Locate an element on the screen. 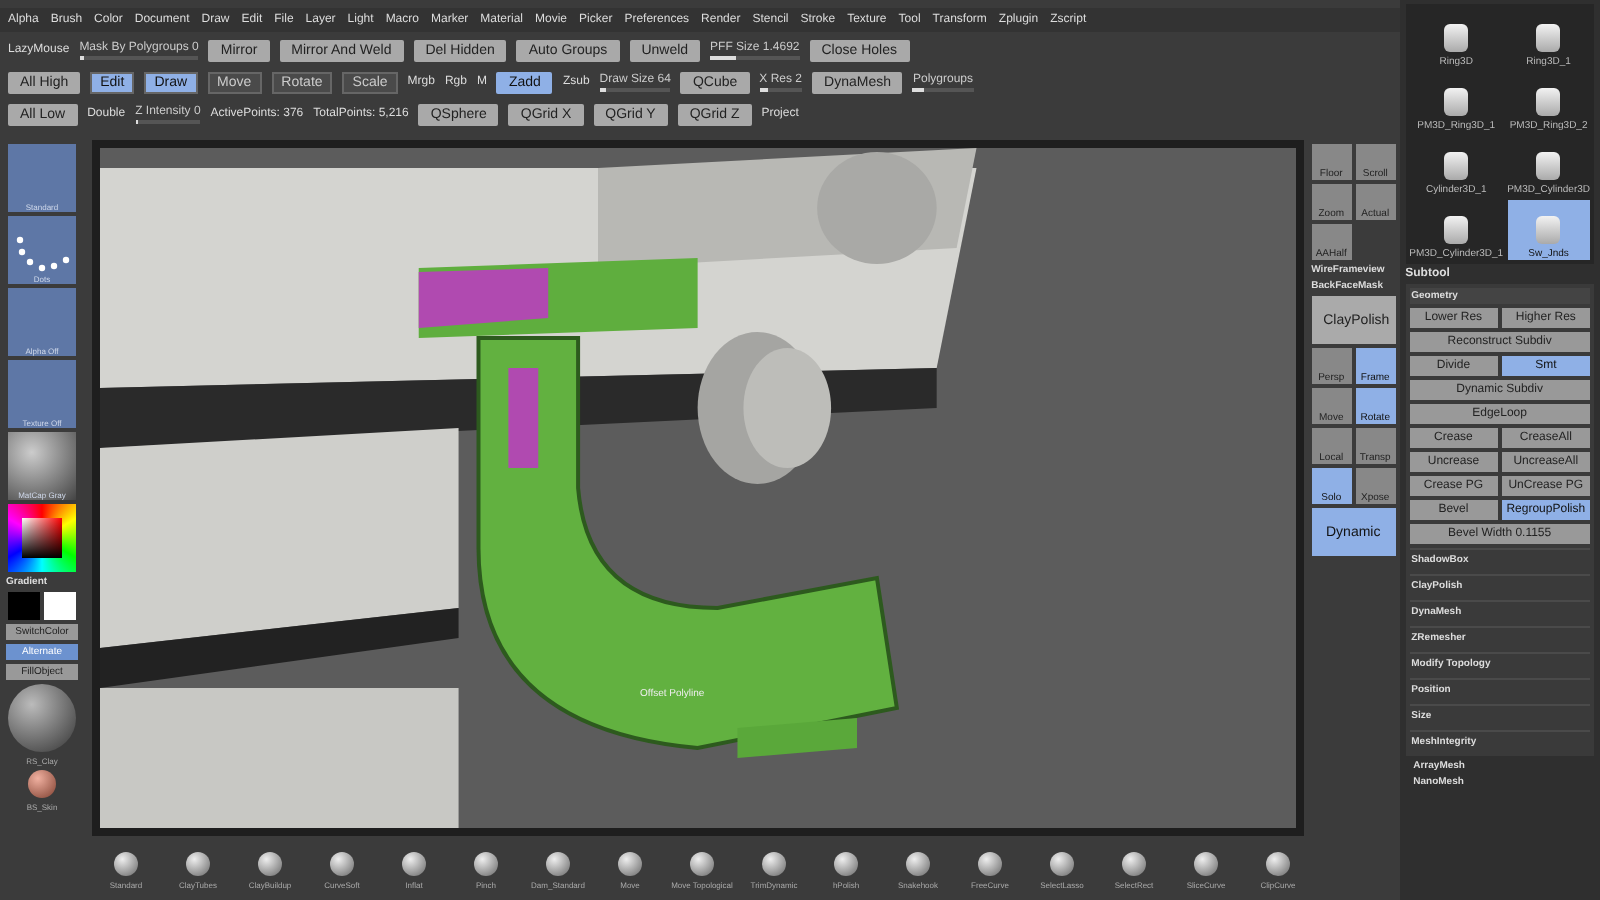  material-sphere is located at coordinates (42, 718).